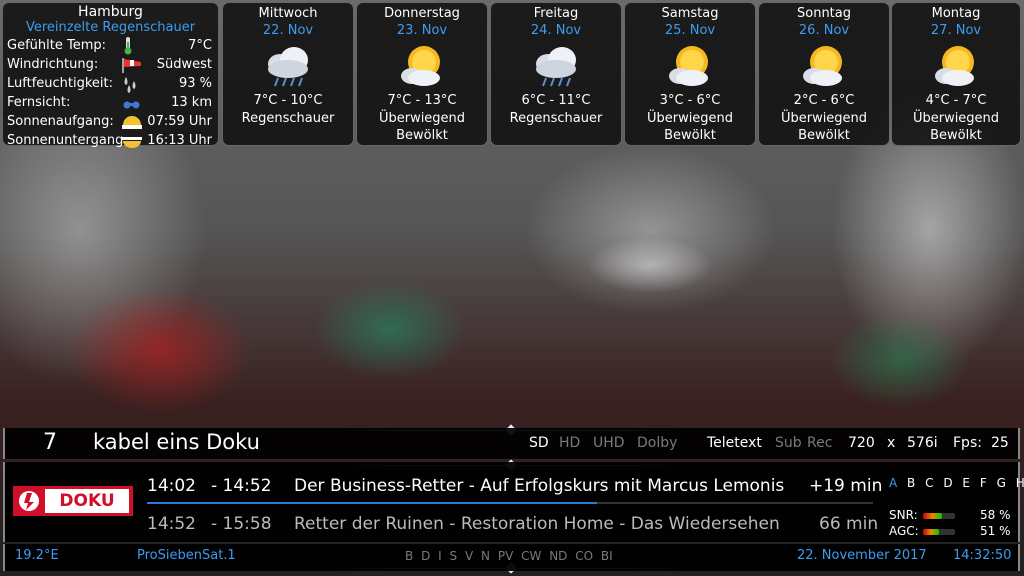 Image resolution: width=1024 pixels, height=576 pixels. I want to click on forecast-temp: 4°C - 7°C, so click(956, 100).